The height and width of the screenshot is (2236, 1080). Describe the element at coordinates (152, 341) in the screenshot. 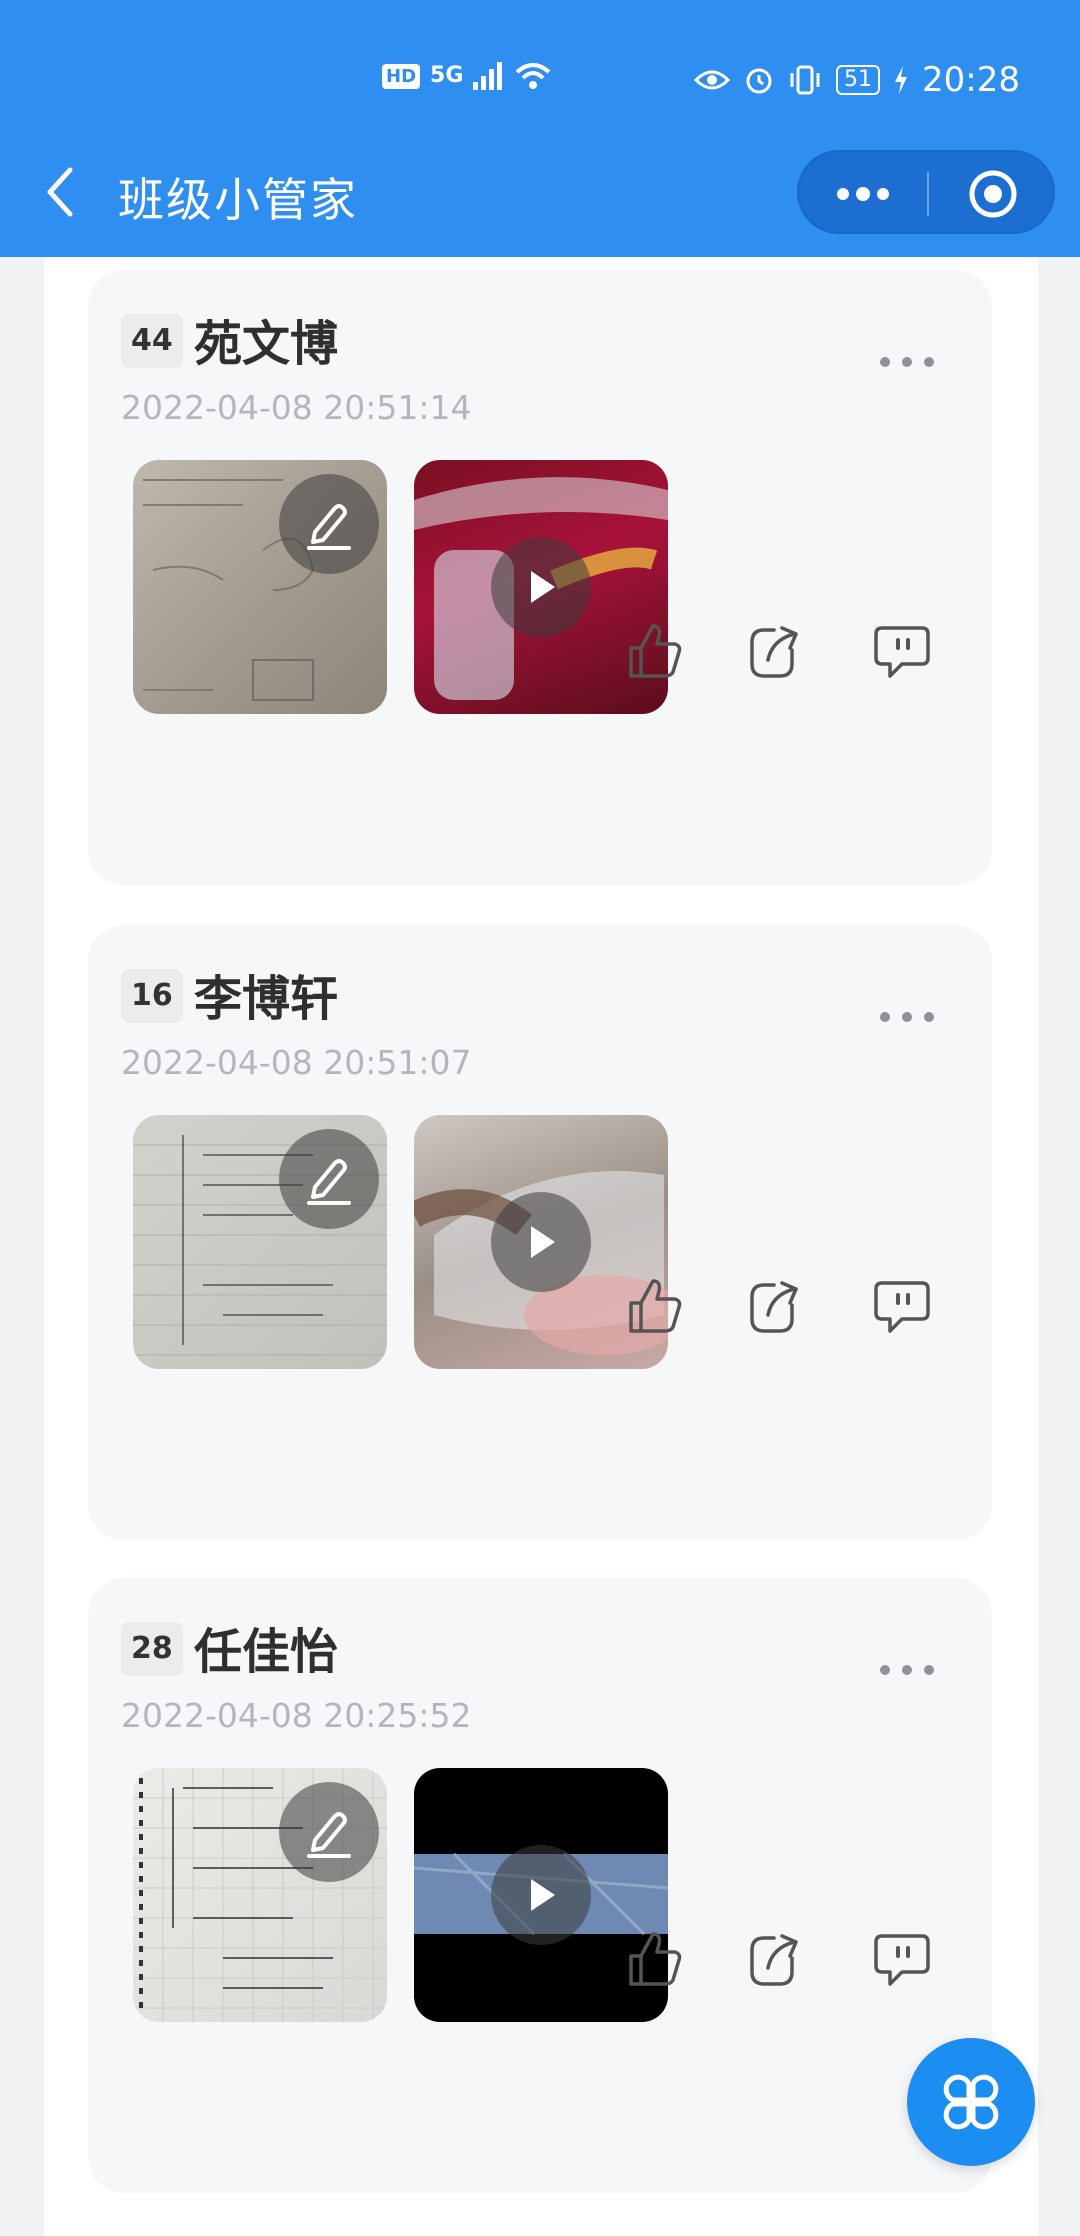

I see `student-number-badge: 44` at that location.